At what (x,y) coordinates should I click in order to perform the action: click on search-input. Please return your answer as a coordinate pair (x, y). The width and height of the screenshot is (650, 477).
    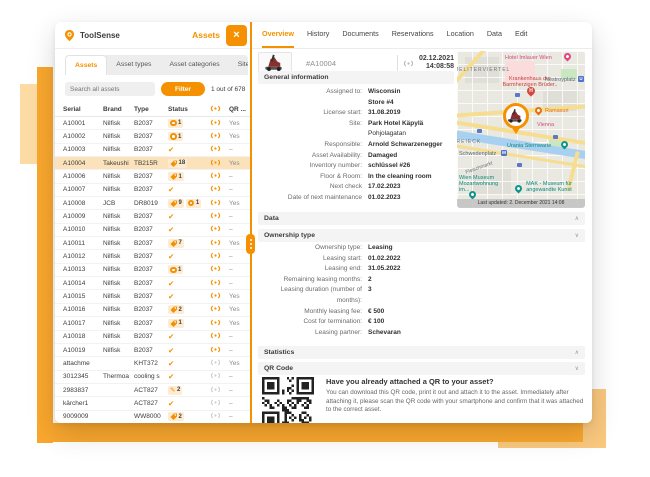
    Looking at the image, I should click on (110, 89).